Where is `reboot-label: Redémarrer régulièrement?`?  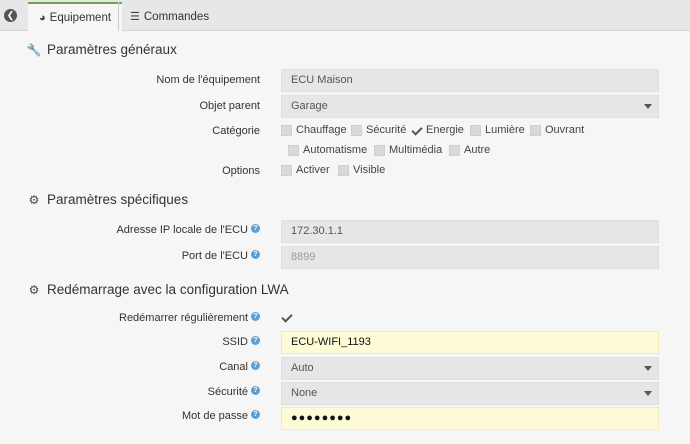
reboot-label: Redémarrer régulièrement? is located at coordinates (189, 318).